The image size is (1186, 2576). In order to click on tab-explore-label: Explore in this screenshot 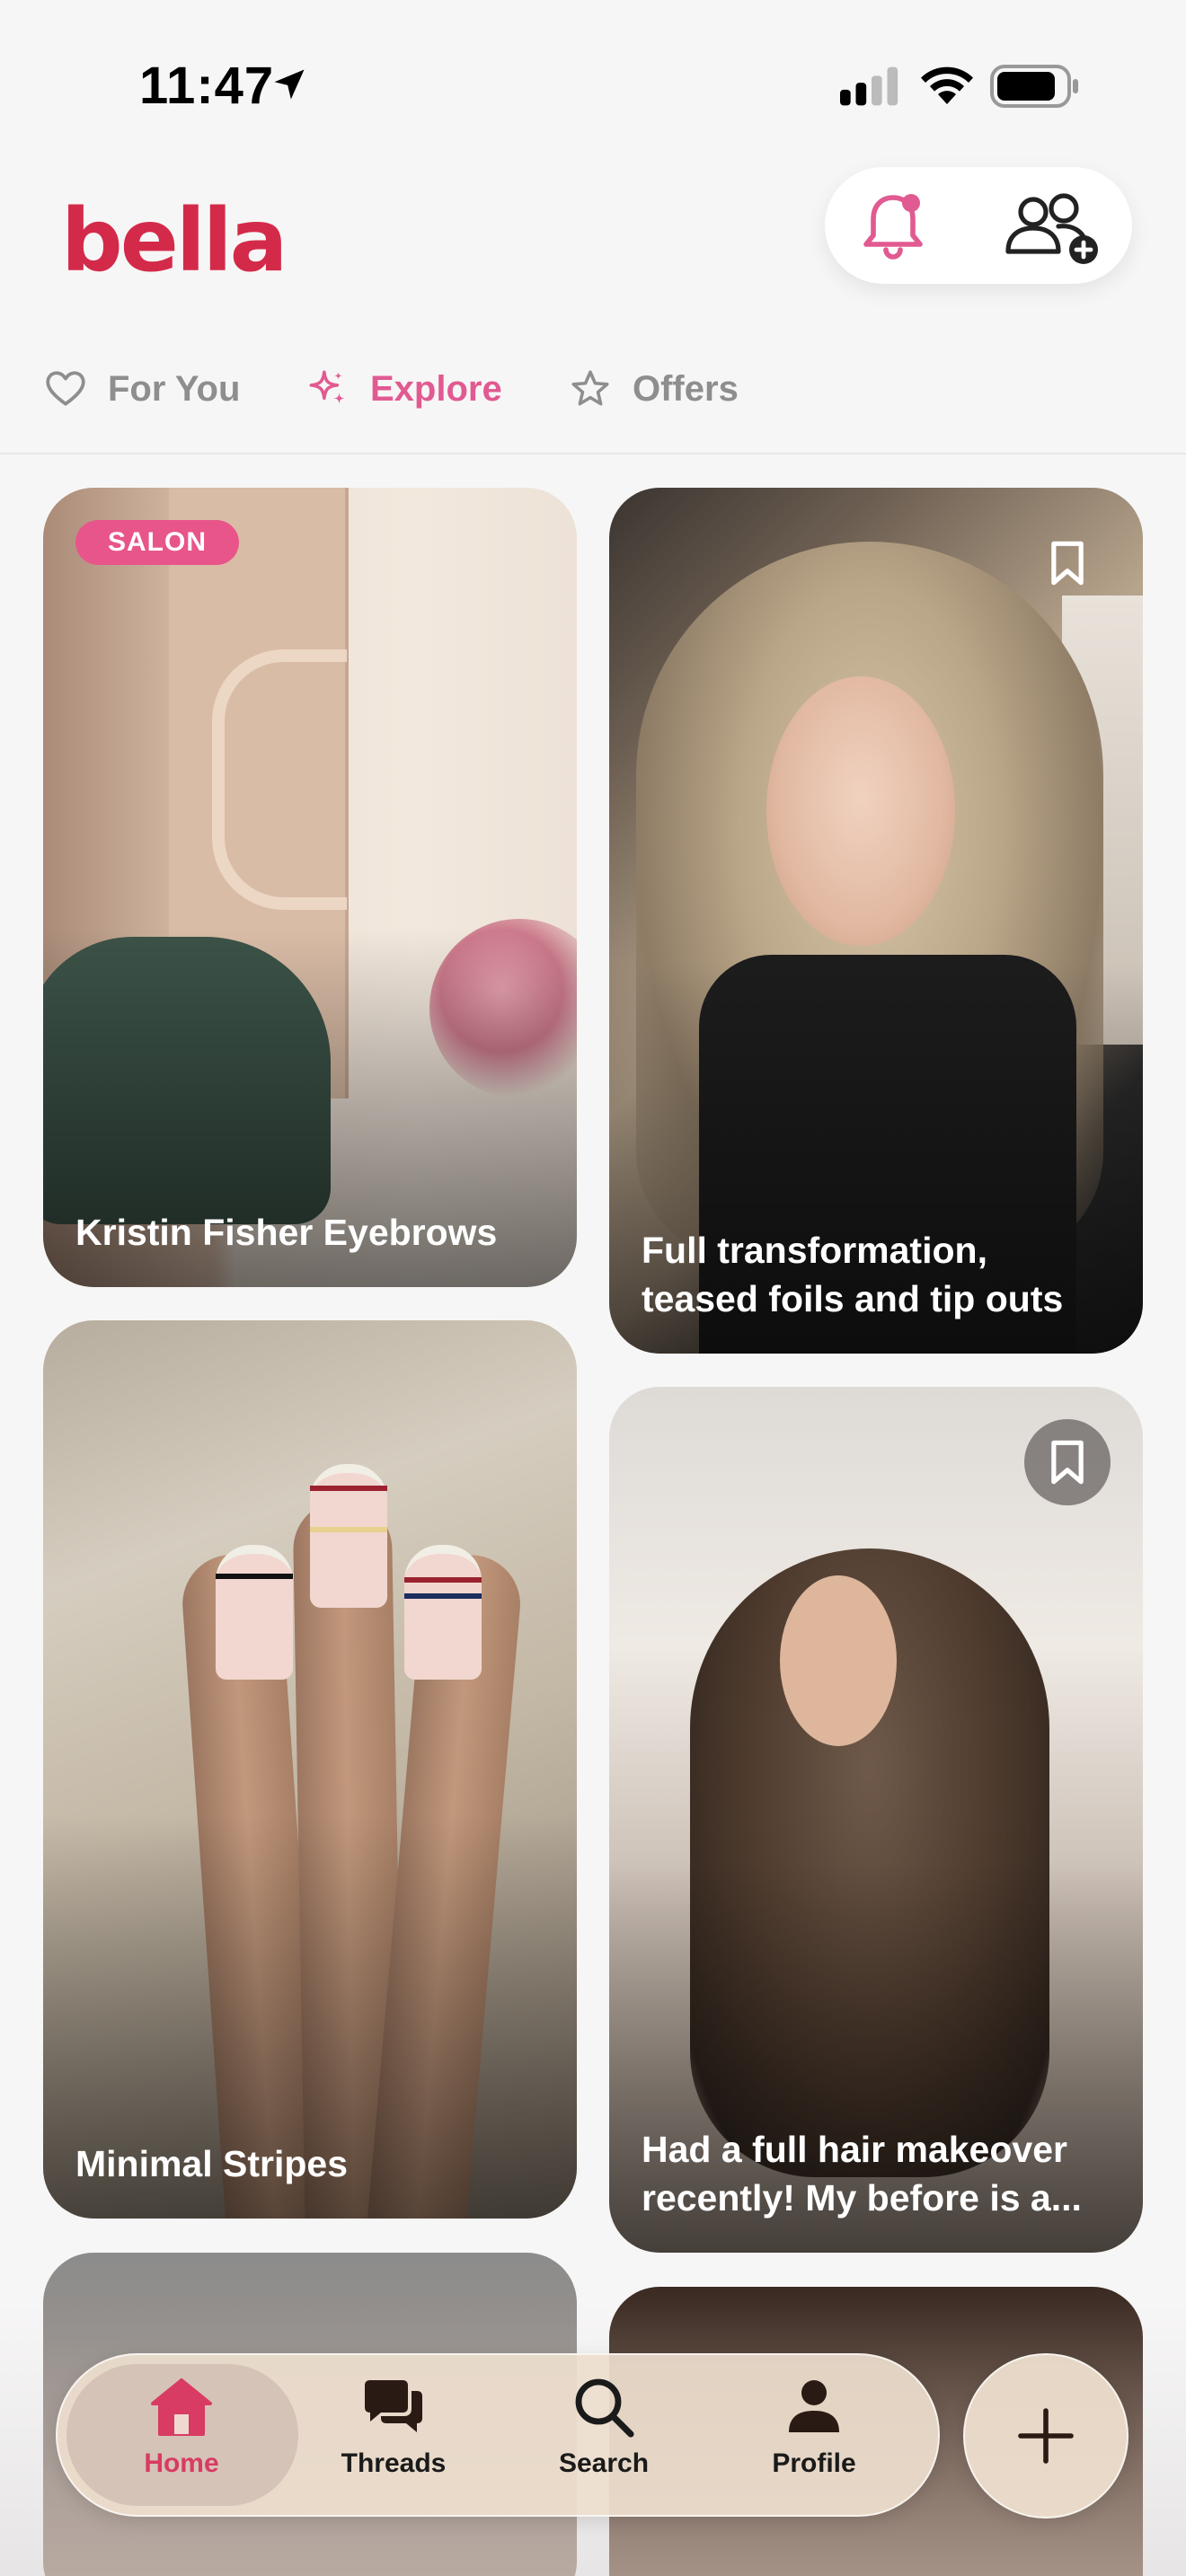, I will do `click(436, 388)`.